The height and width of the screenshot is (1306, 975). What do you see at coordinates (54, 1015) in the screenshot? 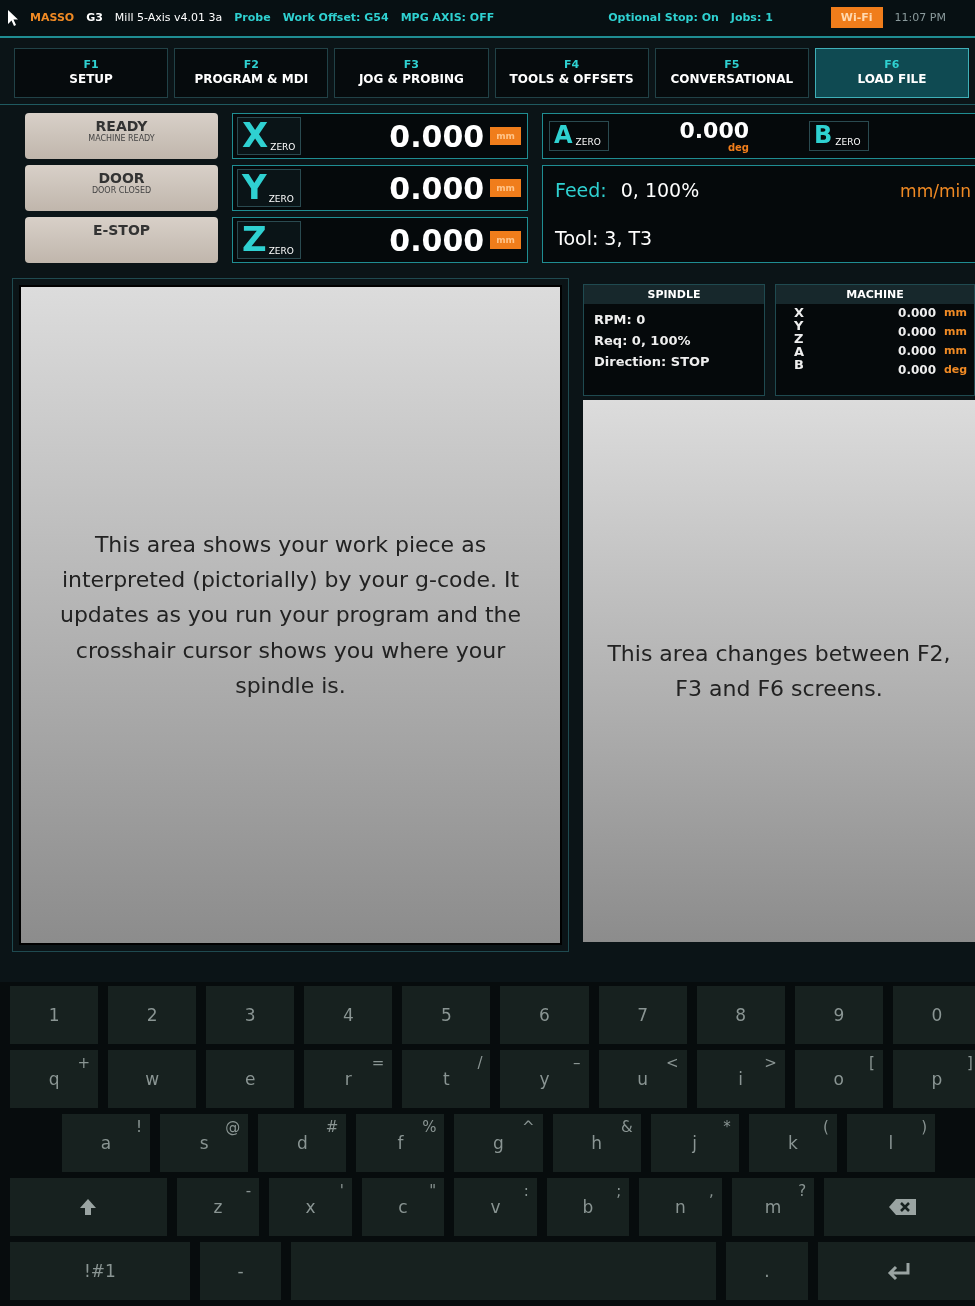
I see `keyboard-key: 1` at bounding box center [54, 1015].